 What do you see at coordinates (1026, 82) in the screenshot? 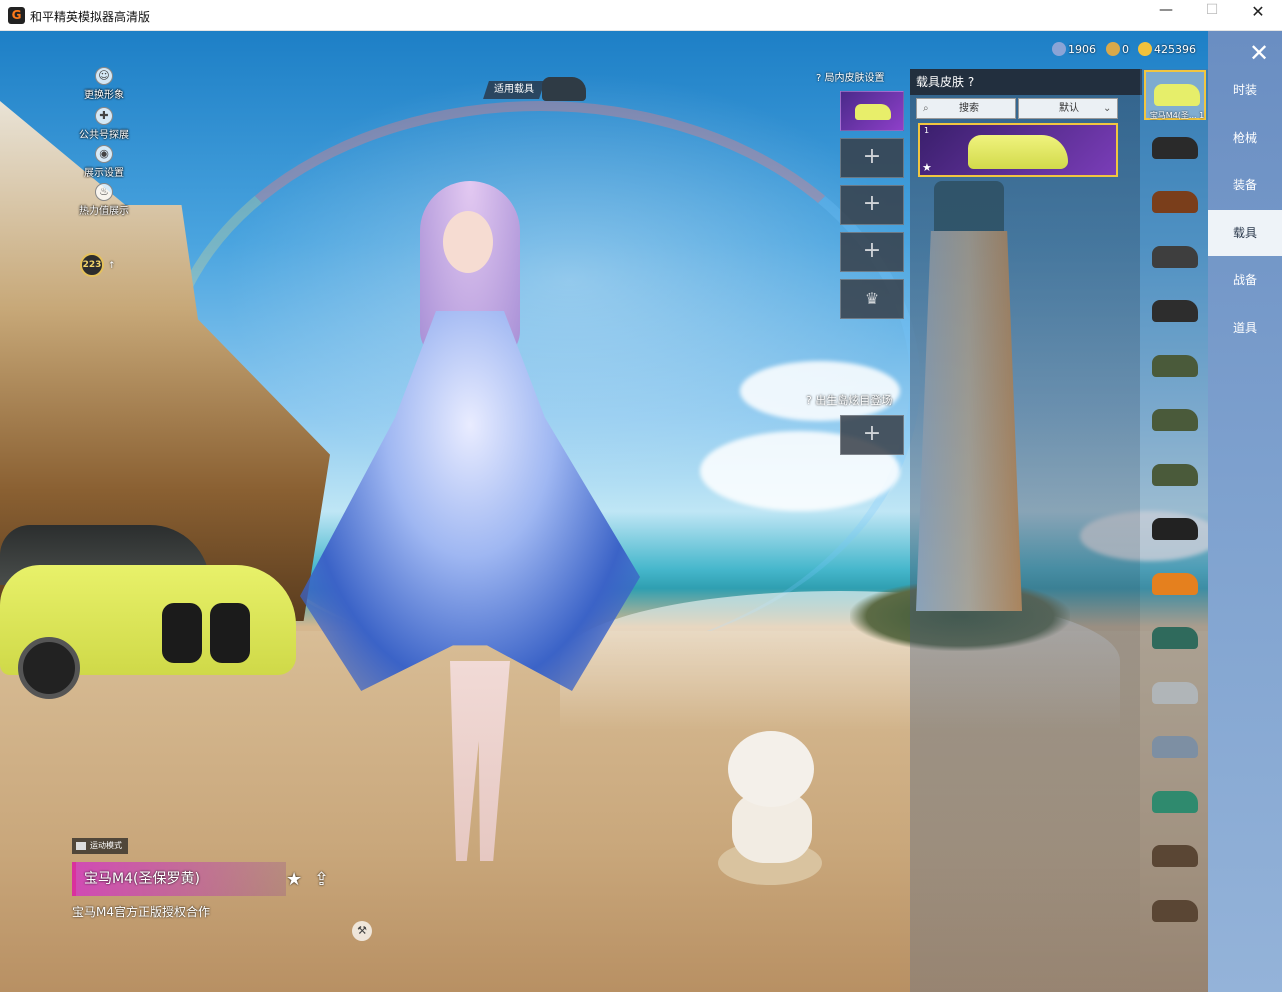
I see `vehicle-skin-panel-title: 载具皮肤 ?` at bounding box center [1026, 82].